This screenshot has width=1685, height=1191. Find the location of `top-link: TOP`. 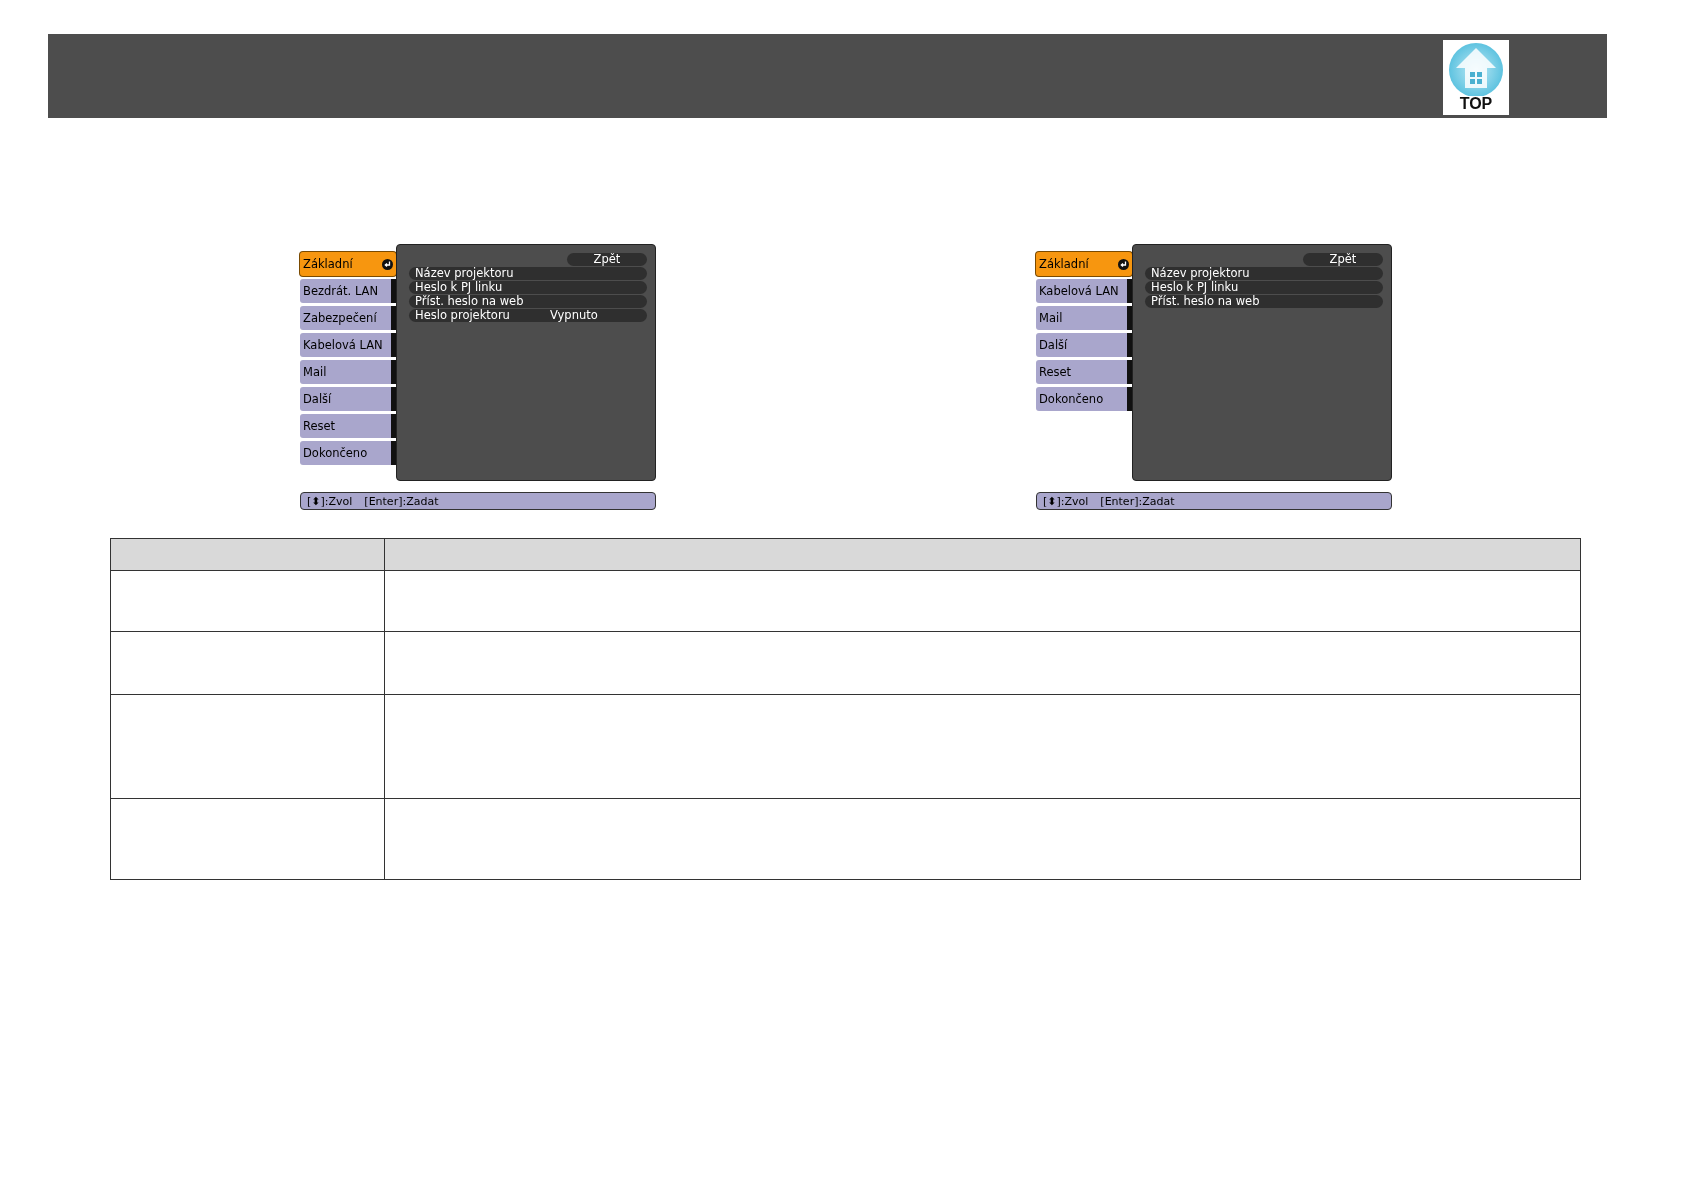

top-link: TOP is located at coordinates (1476, 77).